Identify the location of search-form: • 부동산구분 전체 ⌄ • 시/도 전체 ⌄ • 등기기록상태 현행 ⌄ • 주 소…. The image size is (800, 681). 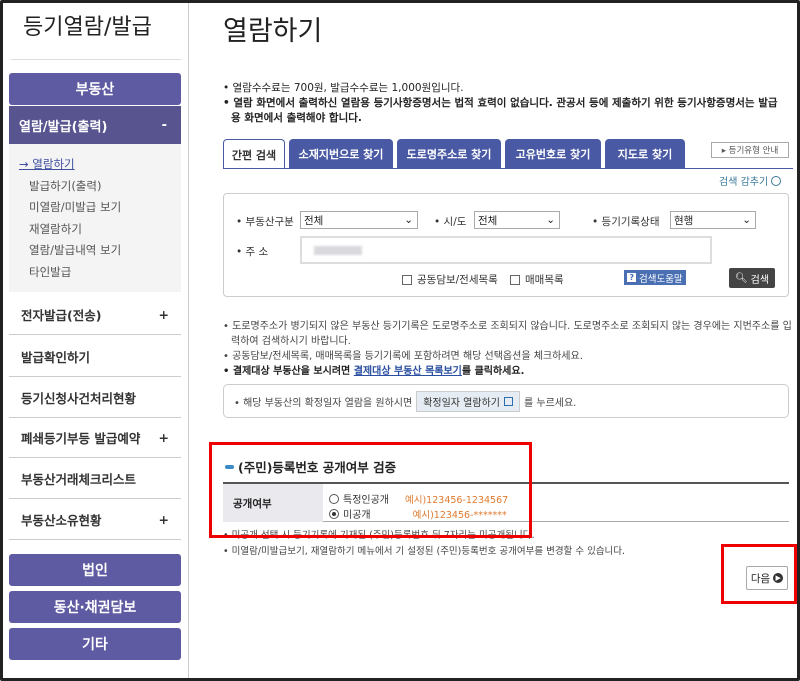
(506, 245).